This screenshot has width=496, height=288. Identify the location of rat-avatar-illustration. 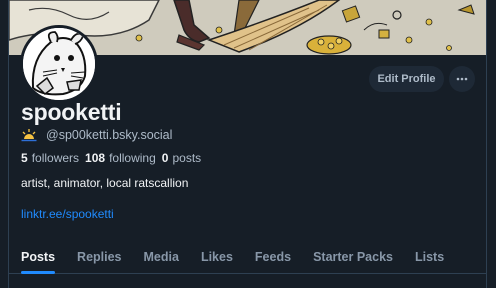
(59, 64).